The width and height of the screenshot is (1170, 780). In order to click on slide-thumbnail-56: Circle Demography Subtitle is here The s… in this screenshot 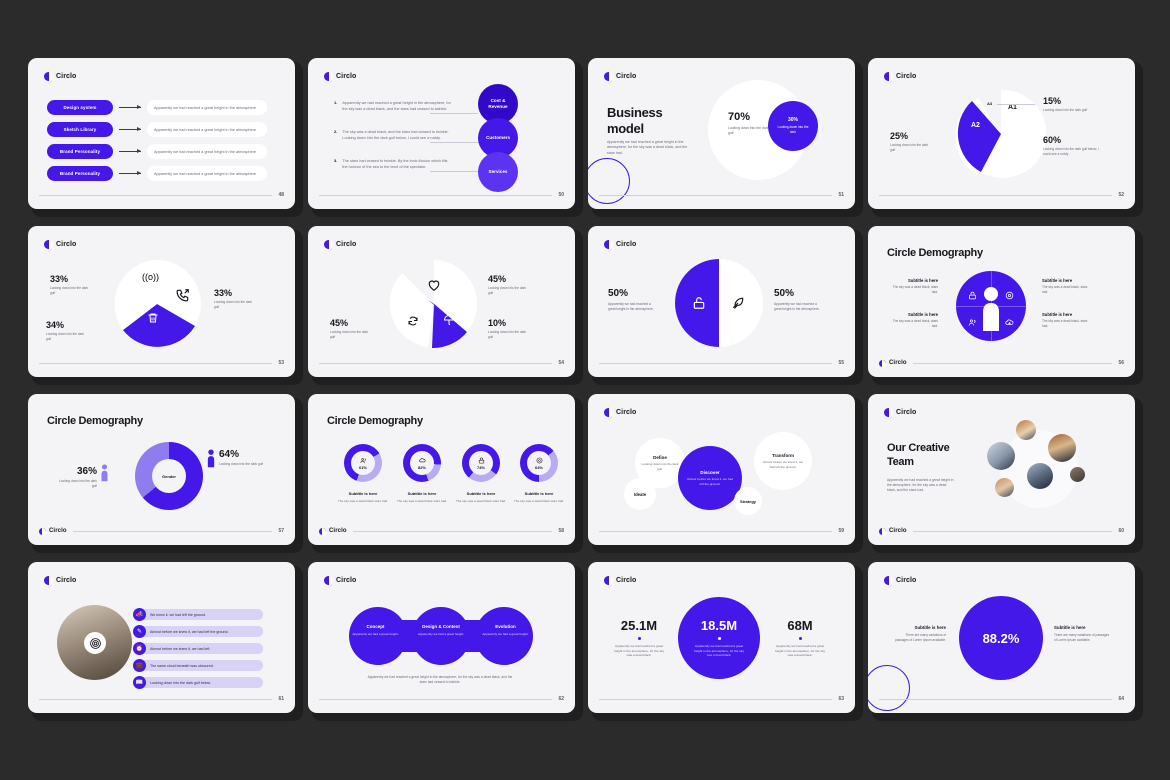, I will do `click(1005, 305)`.